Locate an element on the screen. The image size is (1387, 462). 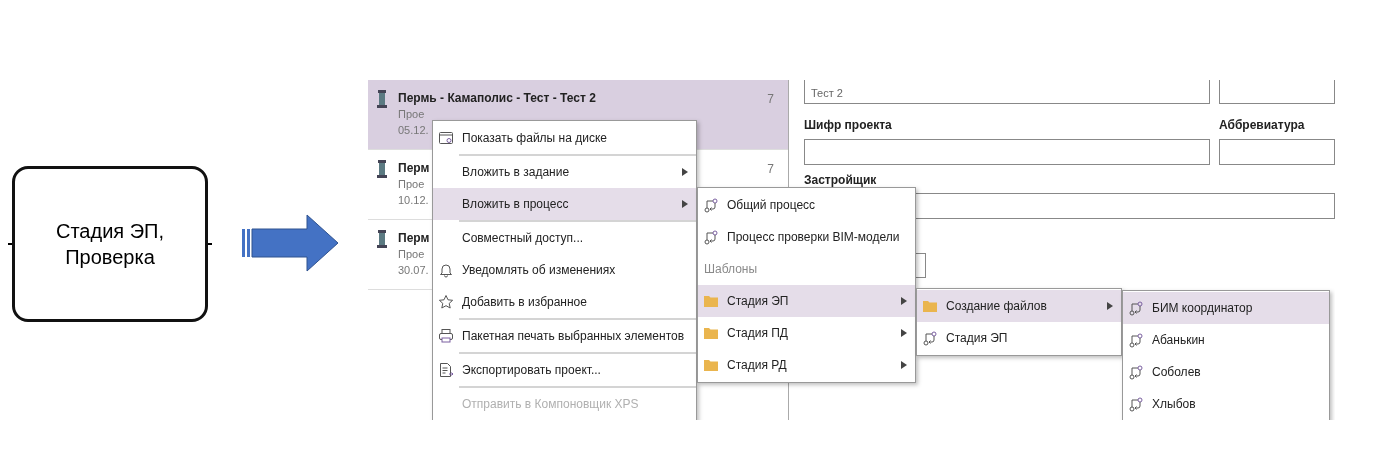
menu-item: Добавить в избранное is located at coordinates (564, 302).